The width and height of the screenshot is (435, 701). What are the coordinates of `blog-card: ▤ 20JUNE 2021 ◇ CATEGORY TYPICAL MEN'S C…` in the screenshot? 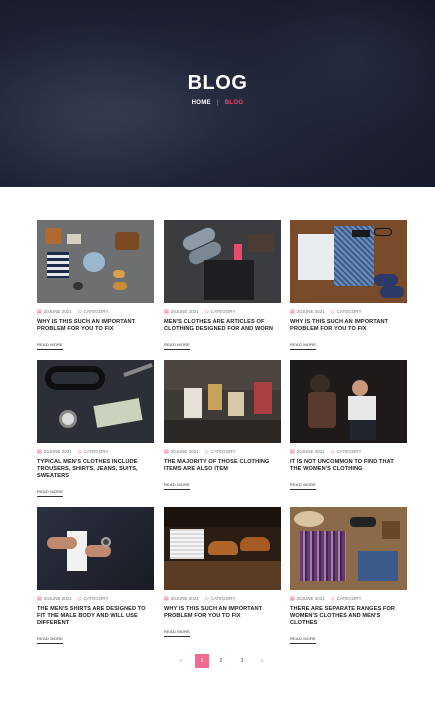 It's located at (95, 429).